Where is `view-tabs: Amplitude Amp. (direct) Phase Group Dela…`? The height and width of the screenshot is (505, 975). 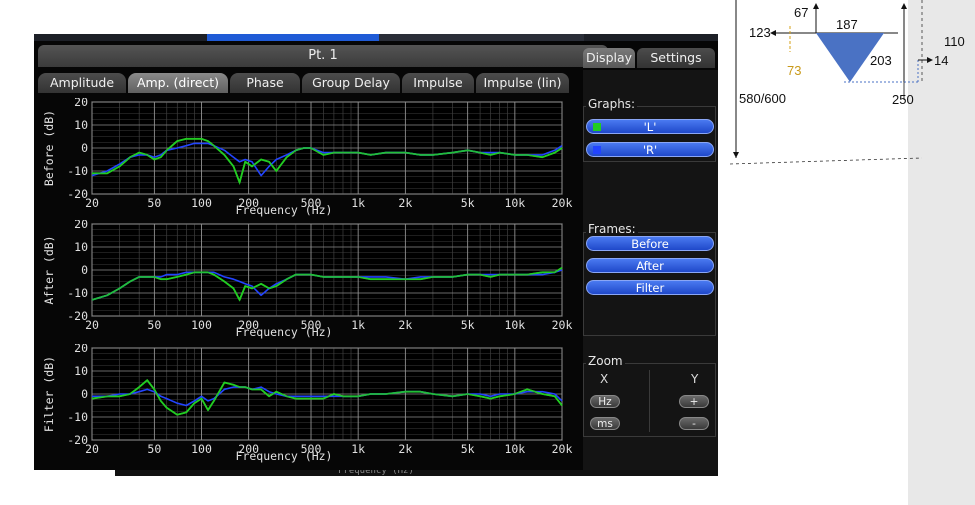
view-tabs: Amplitude Amp. (direct) Phase Group Dela… is located at coordinates (323, 83).